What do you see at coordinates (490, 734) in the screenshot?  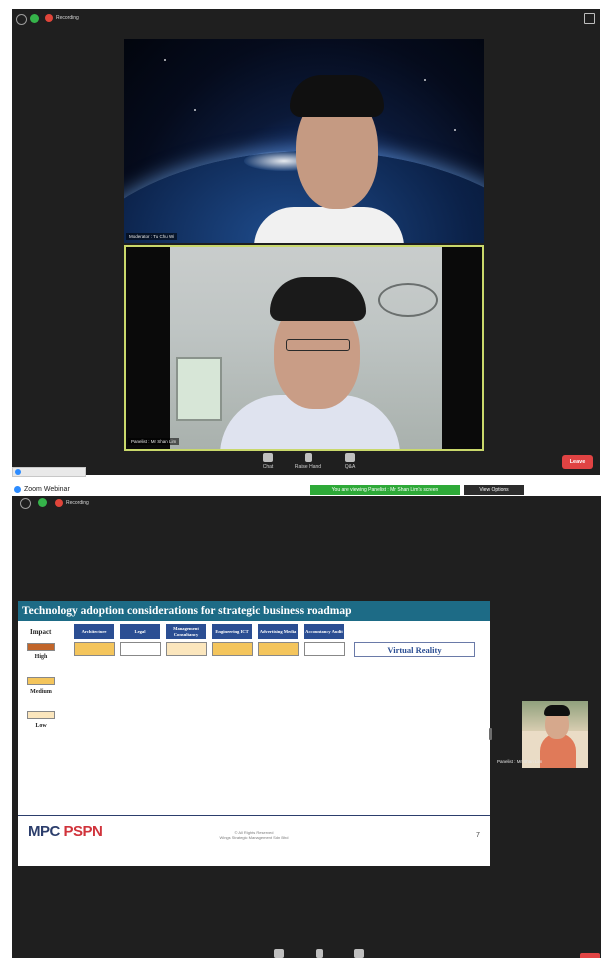 I see `panel-resize-handle` at bounding box center [490, 734].